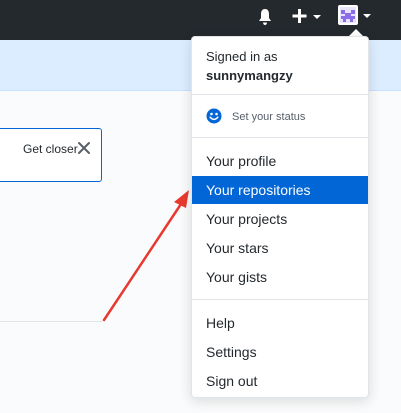  I want to click on menu-item-your-repositories: Your repositories, so click(280, 190).